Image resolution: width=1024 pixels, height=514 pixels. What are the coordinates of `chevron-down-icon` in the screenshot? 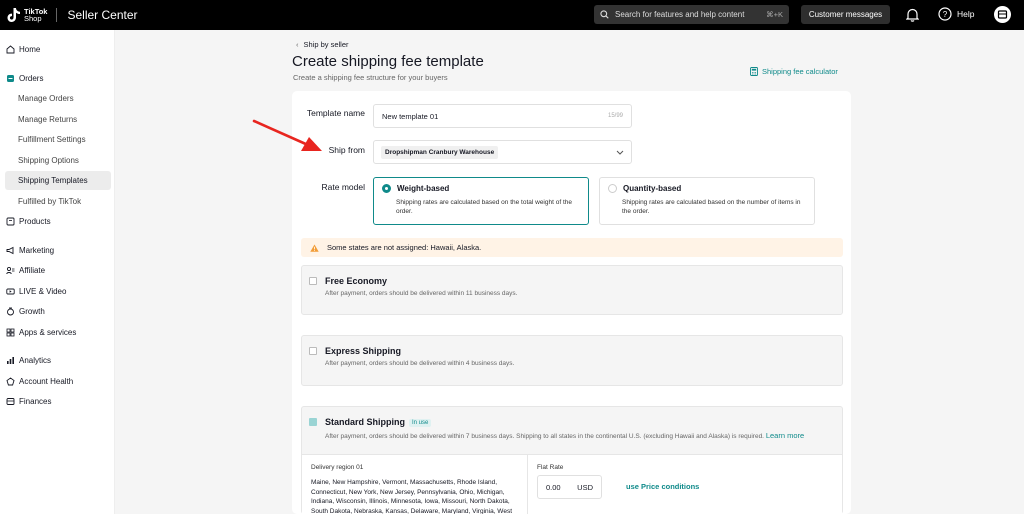 It's located at (620, 152).